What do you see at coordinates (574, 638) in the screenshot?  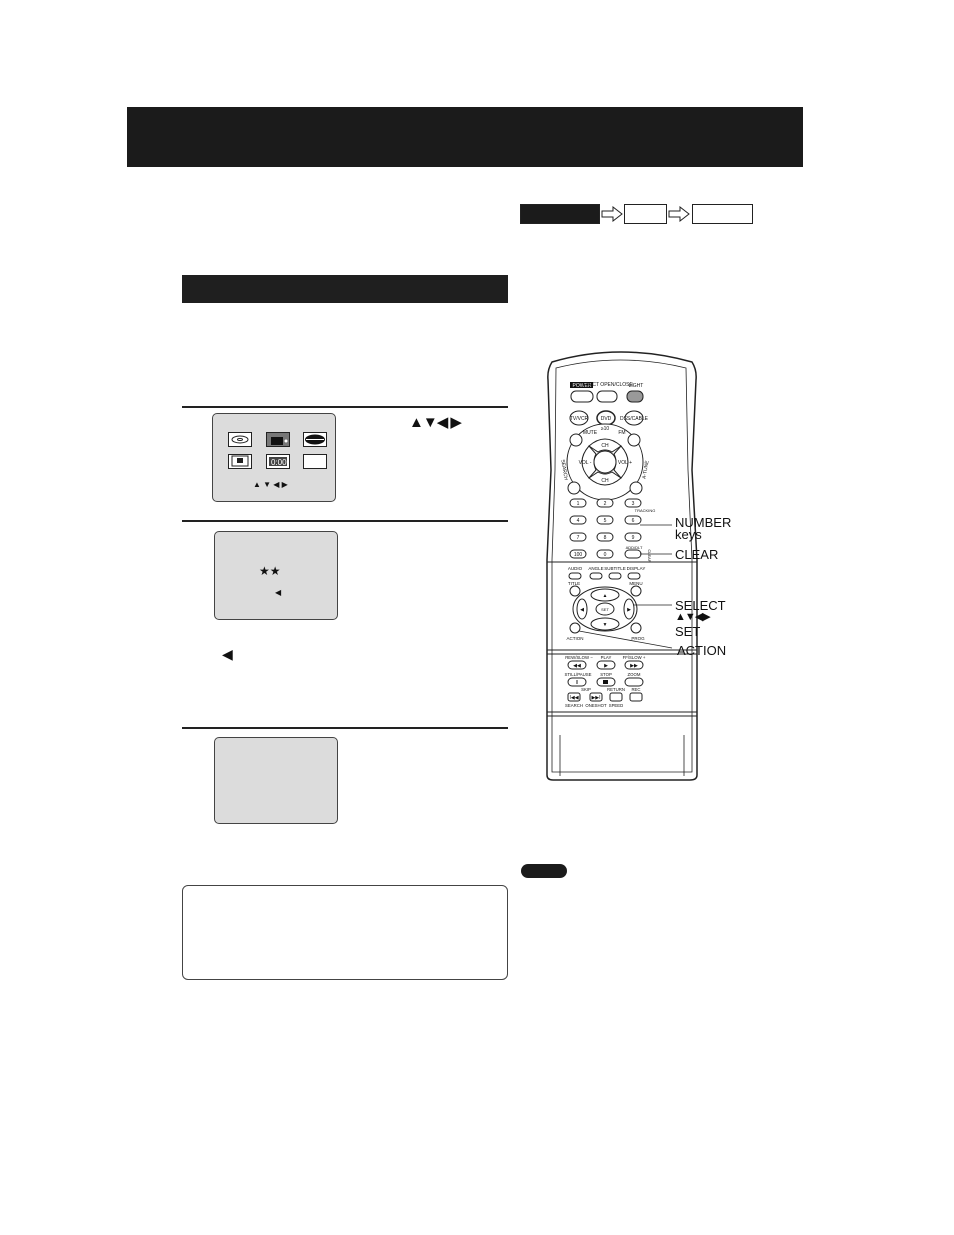 I see `action-button-label: ACTION` at bounding box center [574, 638].